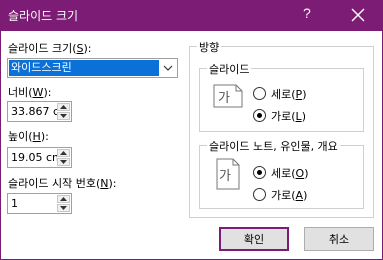 Image resolution: width=383 pixels, height=260 pixels. I want to click on start-number-label: 슬라이드 시작 번호(N):, so click(62, 183).